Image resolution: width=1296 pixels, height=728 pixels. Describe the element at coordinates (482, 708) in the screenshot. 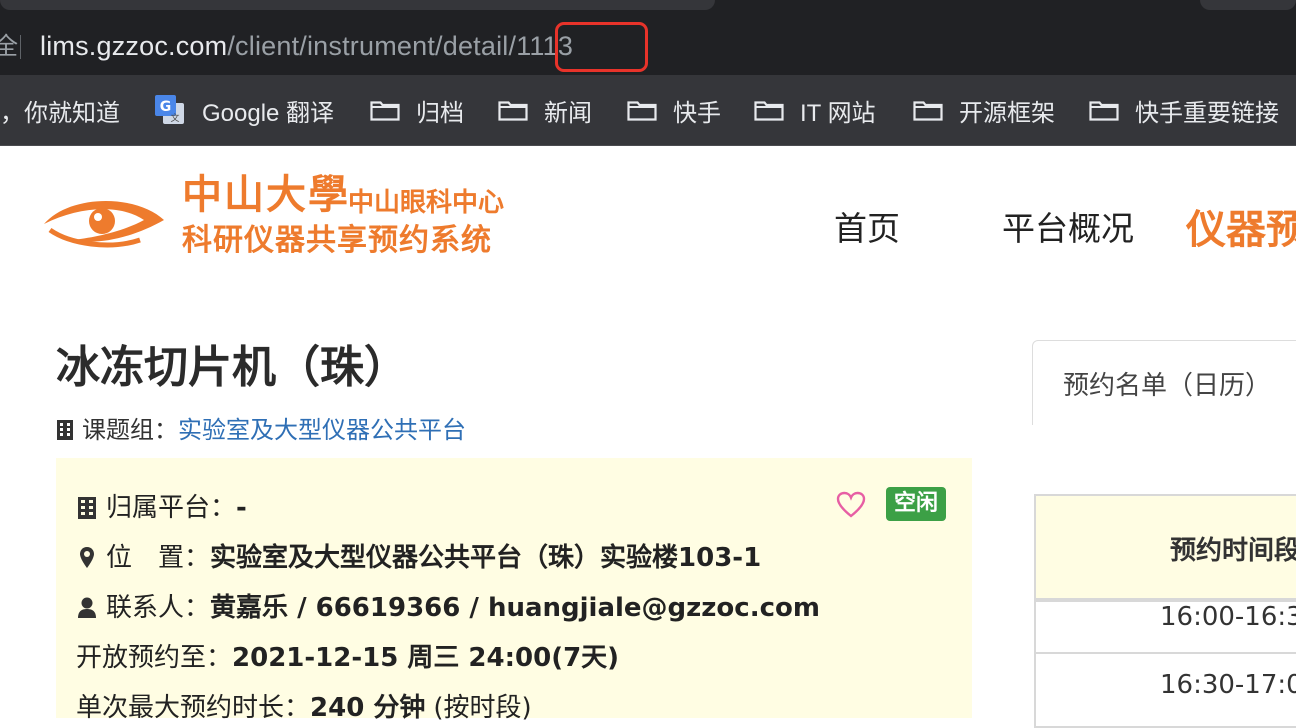

I see `max-duration-suffix: (按时段)` at that location.